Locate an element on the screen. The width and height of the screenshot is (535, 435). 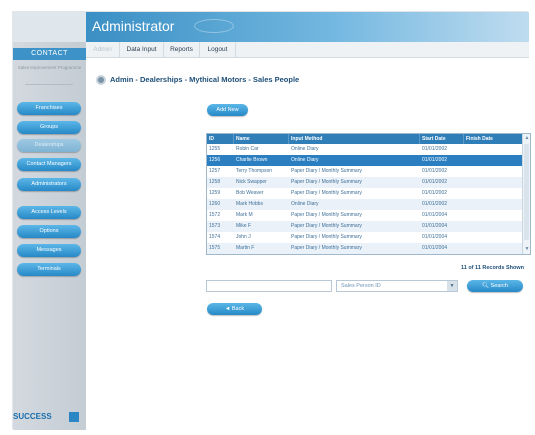
table-cell-name: Mike F is located at coordinates (243, 226).